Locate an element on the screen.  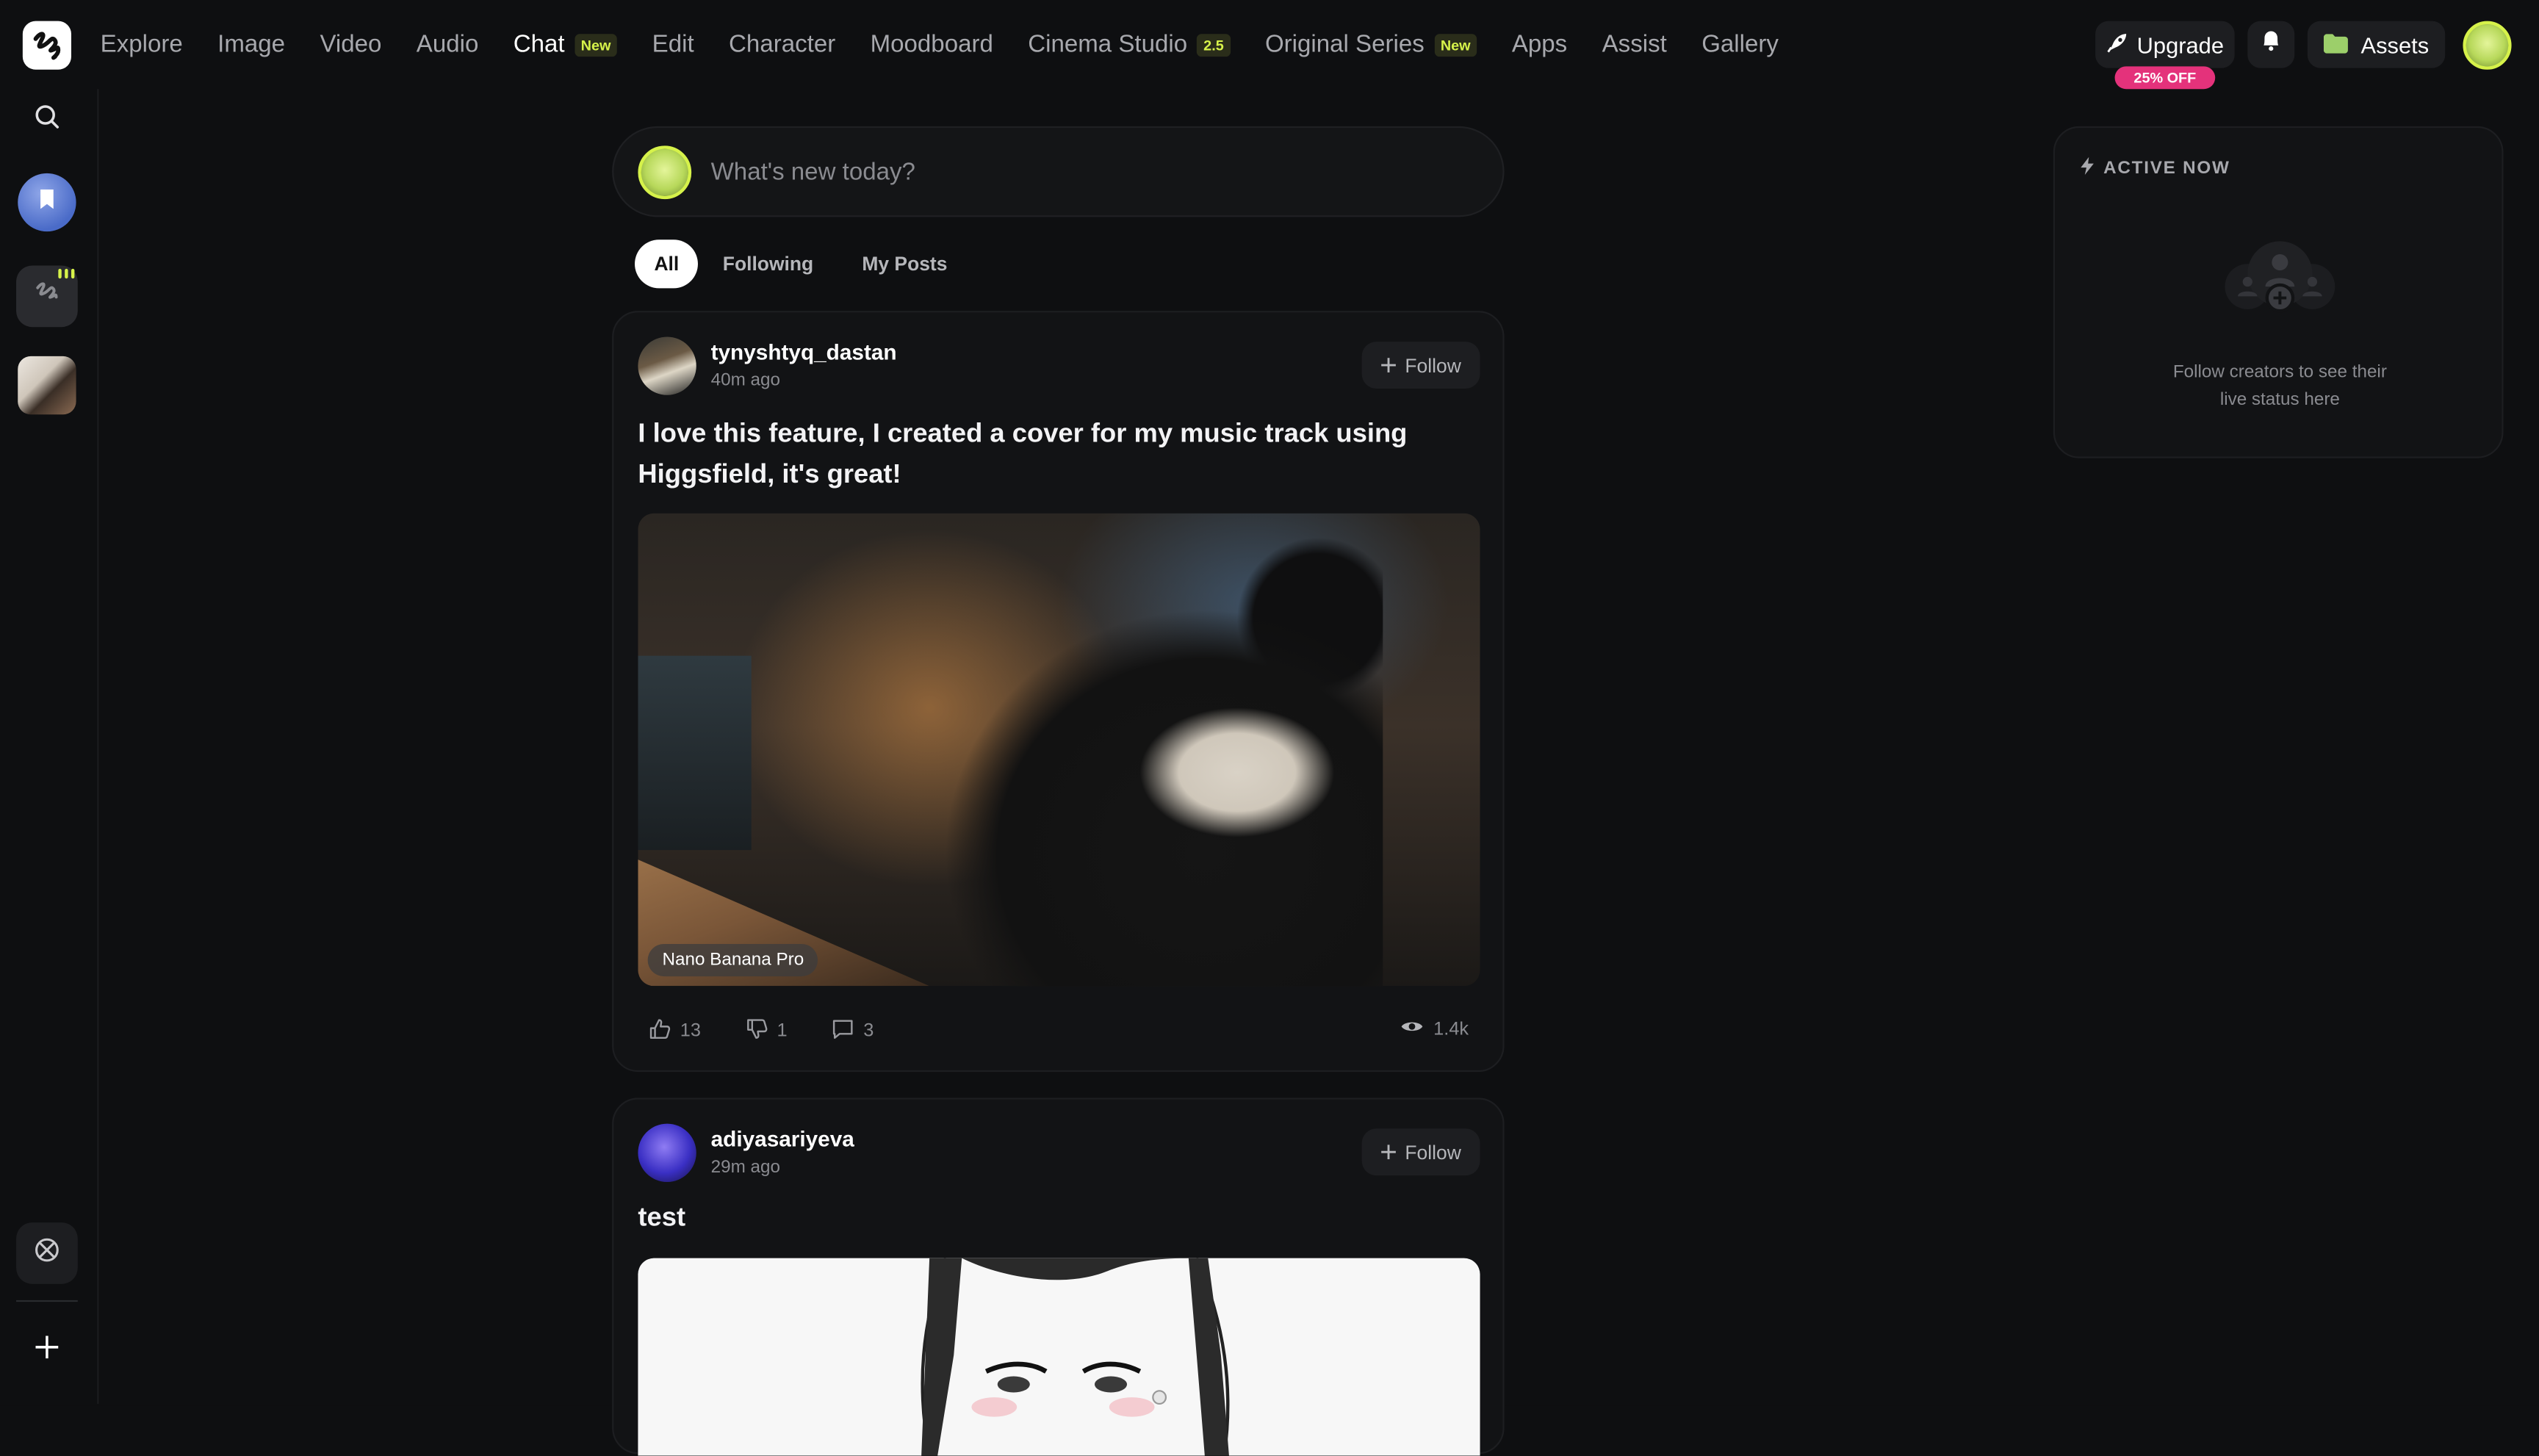
post-image is located at coordinates (1059, 1357).